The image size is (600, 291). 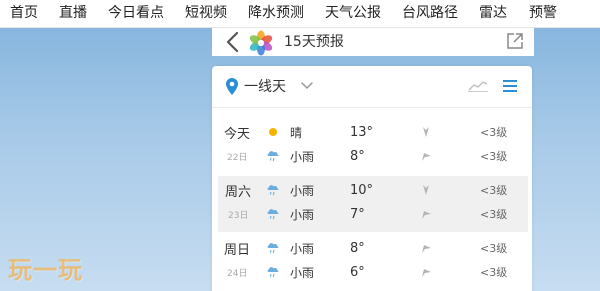 What do you see at coordinates (378, 217) in the screenshot?
I see `nighttime-row: 小雨 7° <3级` at bounding box center [378, 217].